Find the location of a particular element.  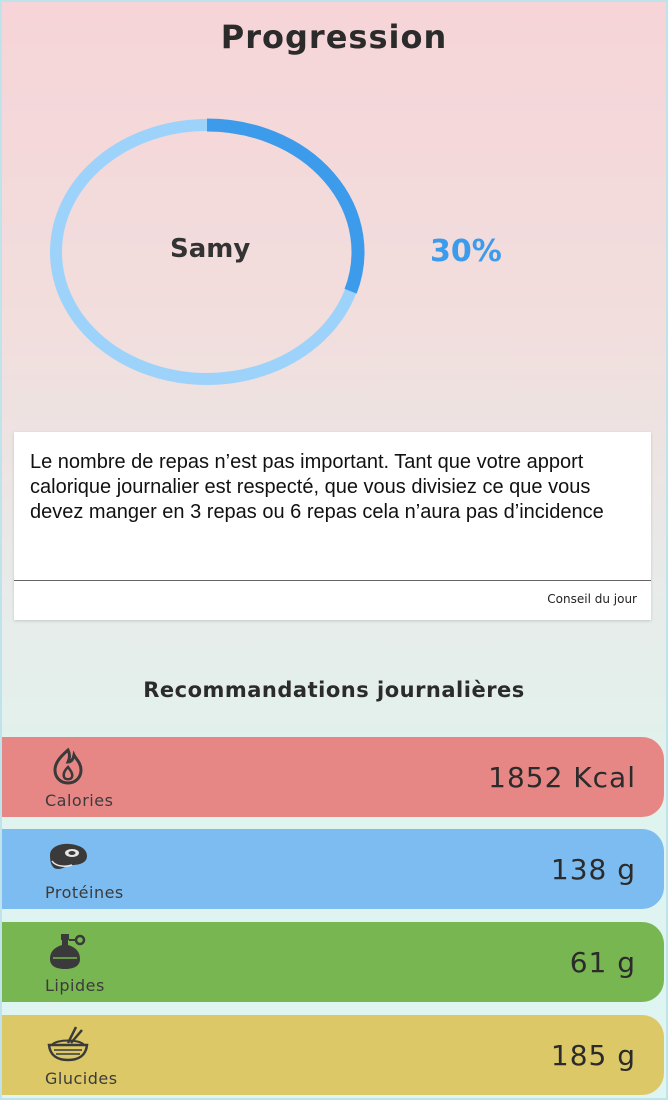

nutrient-value: 1852 Kcal is located at coordinates (562, 777).